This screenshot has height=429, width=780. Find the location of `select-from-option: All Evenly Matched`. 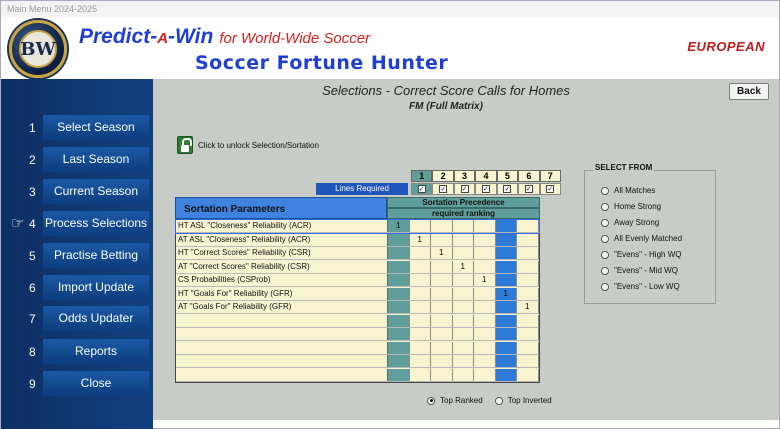

select-from-option: All Evenly Matched is located at coordinates (641, 238).